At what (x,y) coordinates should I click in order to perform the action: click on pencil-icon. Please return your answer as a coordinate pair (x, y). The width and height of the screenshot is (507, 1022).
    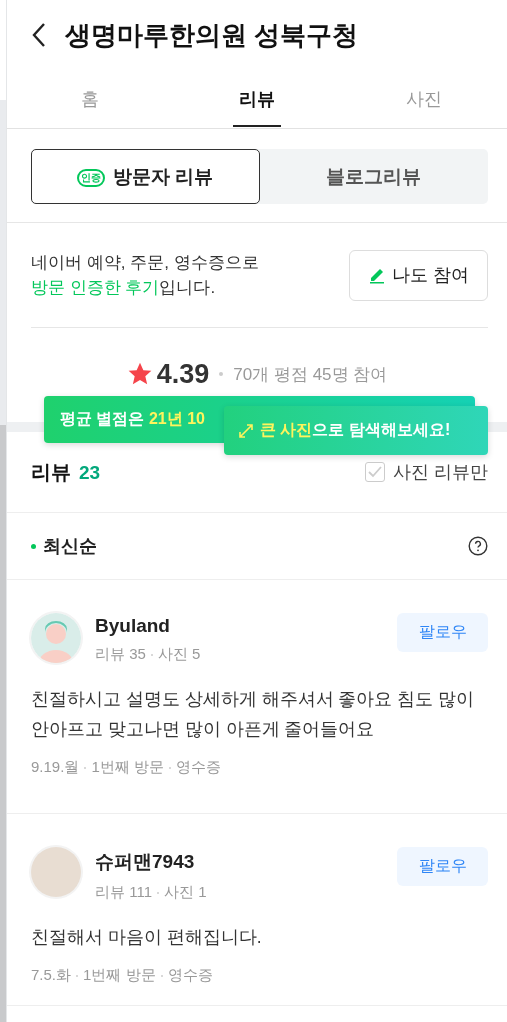
    Looking at the image, I should click on (377, 275).